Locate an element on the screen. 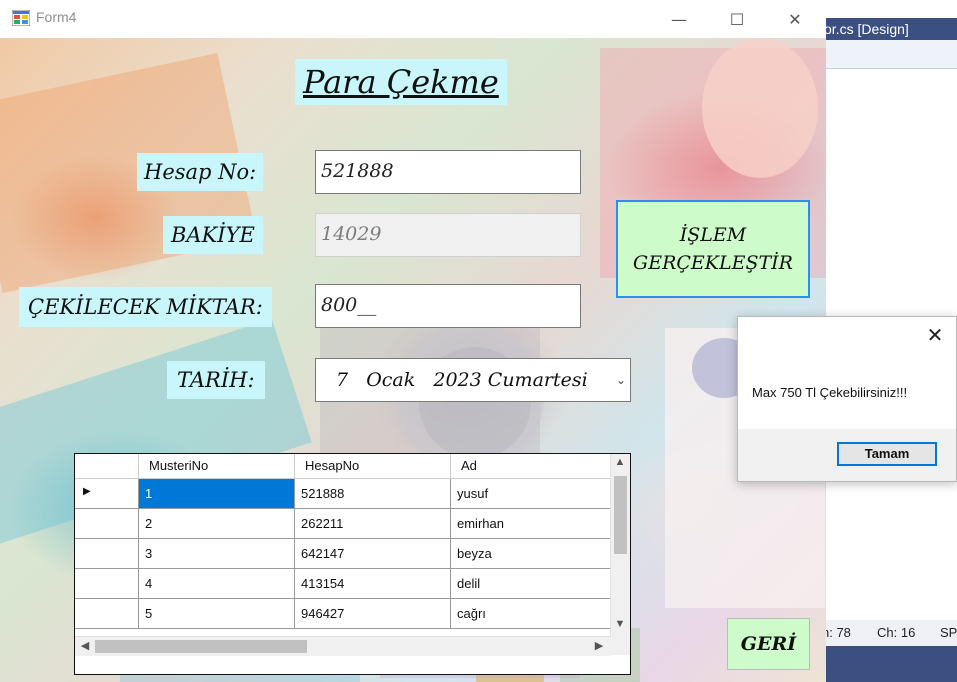 This screenshot has height=682, width=957. cell-hesapno: 262211 is located at coordinates (373, 523).